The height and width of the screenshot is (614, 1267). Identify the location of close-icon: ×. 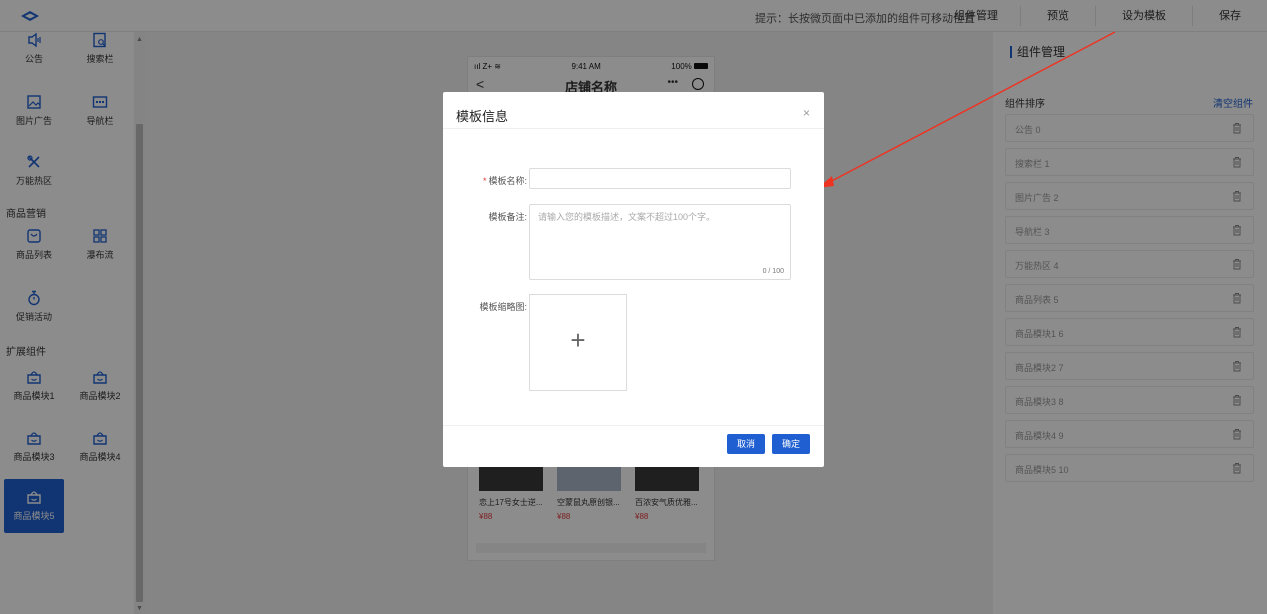
(806, 113).